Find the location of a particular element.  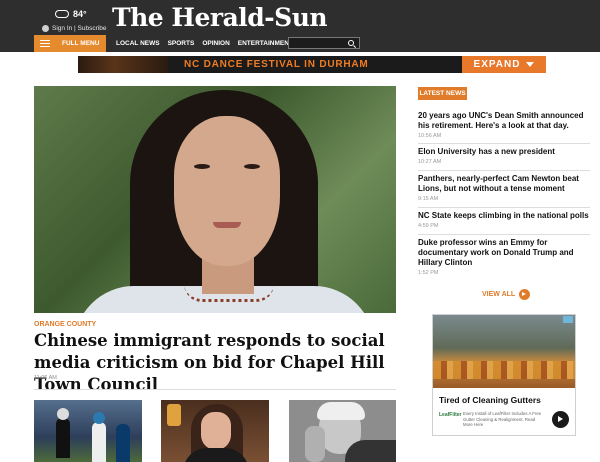

story-thumbnail-portrait is located at coordinates (215, 431).